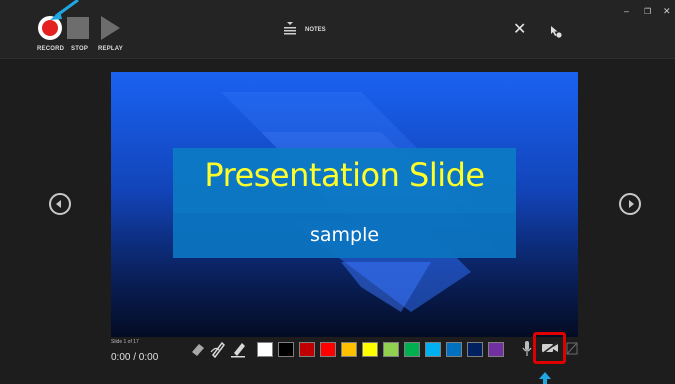  Describe the element at coordinates (349, 349) in the screenshot. I see `ink-color-orange` at that location.